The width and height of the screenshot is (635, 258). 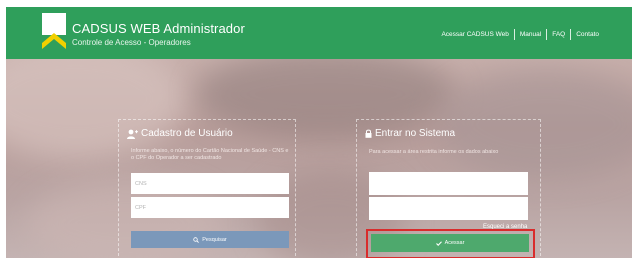 I want to click on cpf-input: CPF, so click(x=210, y=207).